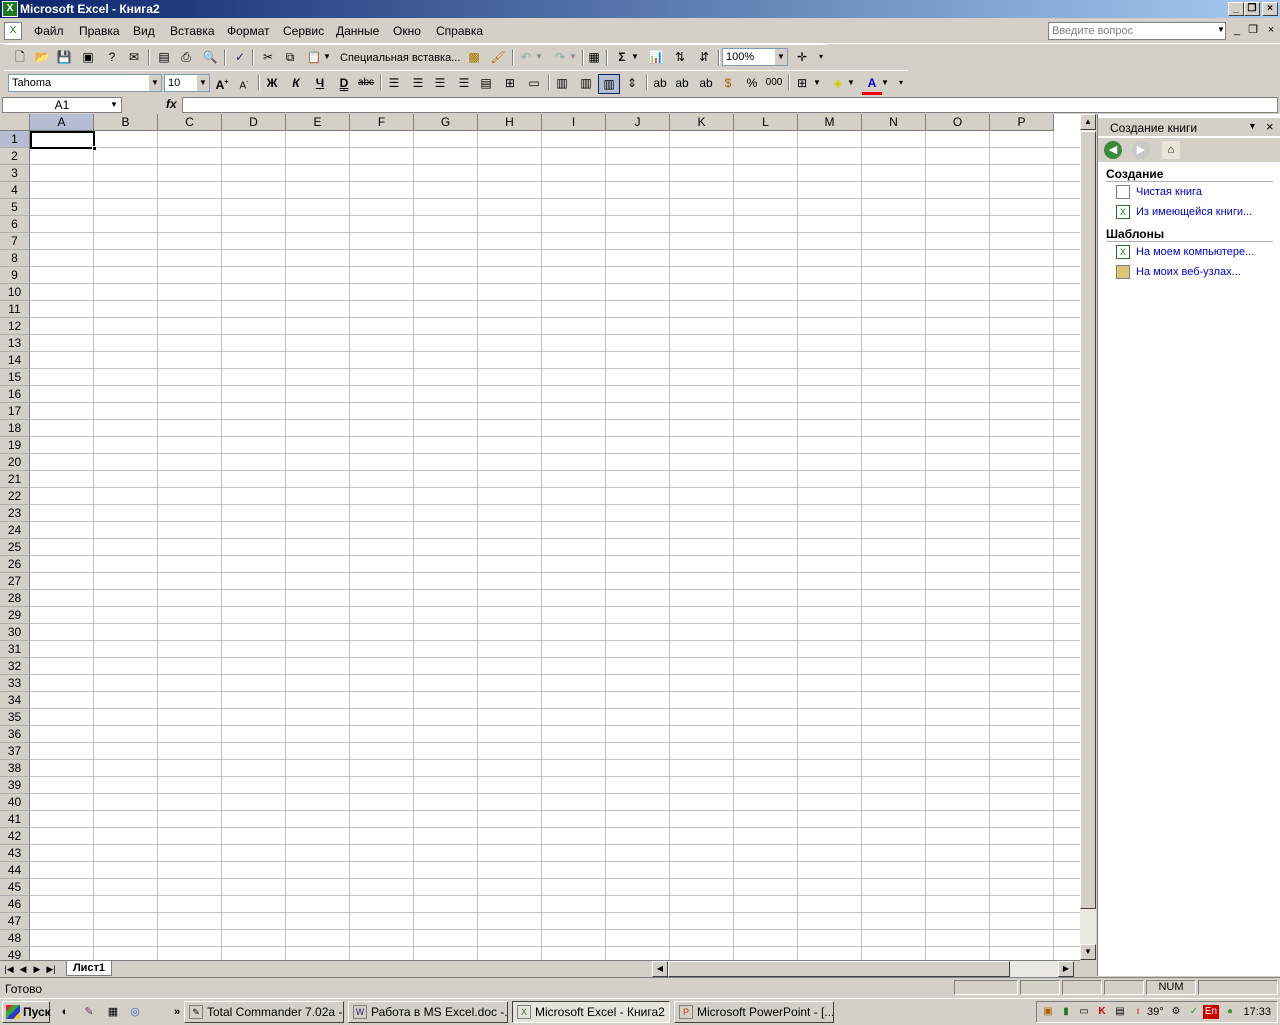 This screenshot has width=1280, height=1025. I want to click on column-header: P, so click(1022, 122).